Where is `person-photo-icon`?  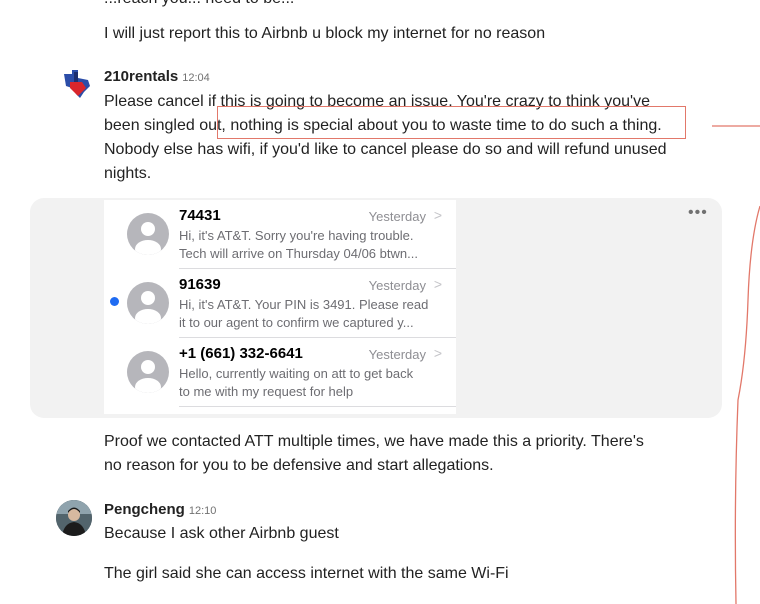
person-photo-icon is located at coordinates (74, 518).